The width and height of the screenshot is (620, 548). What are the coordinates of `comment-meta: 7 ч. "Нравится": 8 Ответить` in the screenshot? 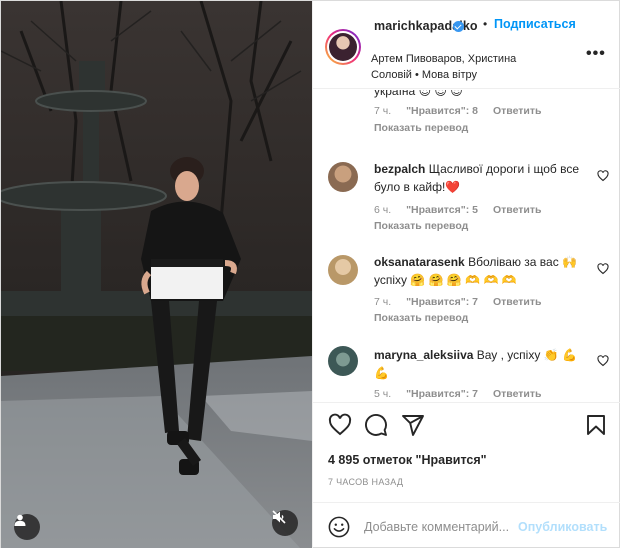 It's located at (463, 111).